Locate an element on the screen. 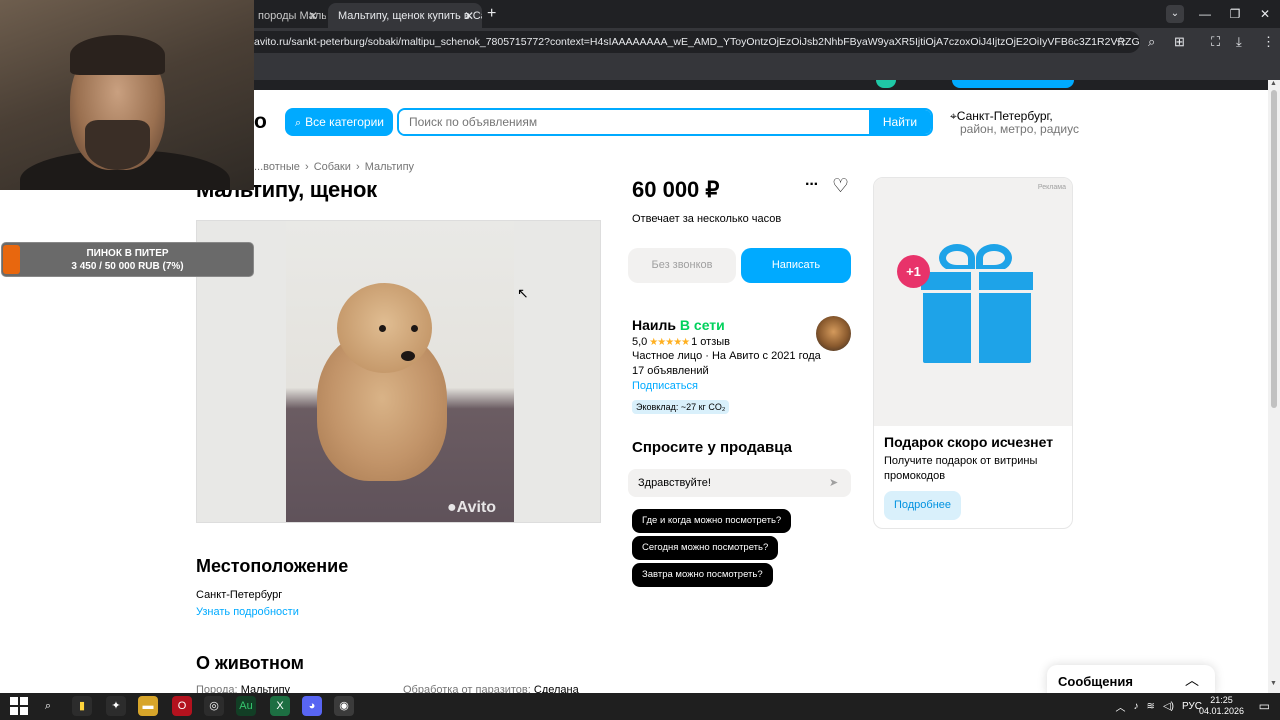 The image size is (1280, 720). tab-breeds: породы Мальтипу ✕ is located at coordinates (287, 15).